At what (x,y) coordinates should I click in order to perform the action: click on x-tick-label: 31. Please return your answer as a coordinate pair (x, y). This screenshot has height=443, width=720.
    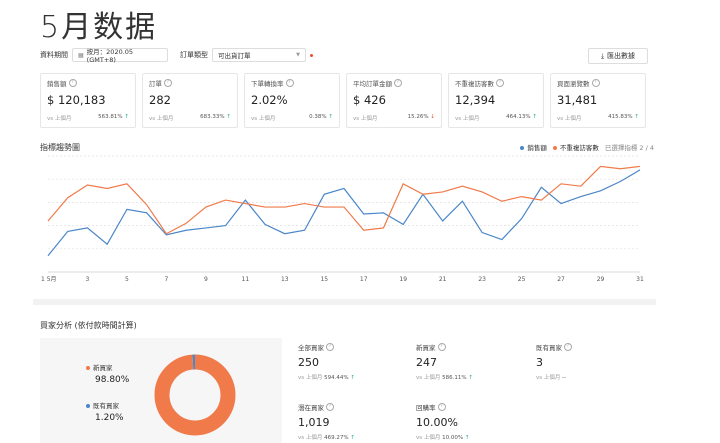
    Looking at the image, I should click on (640, 279).